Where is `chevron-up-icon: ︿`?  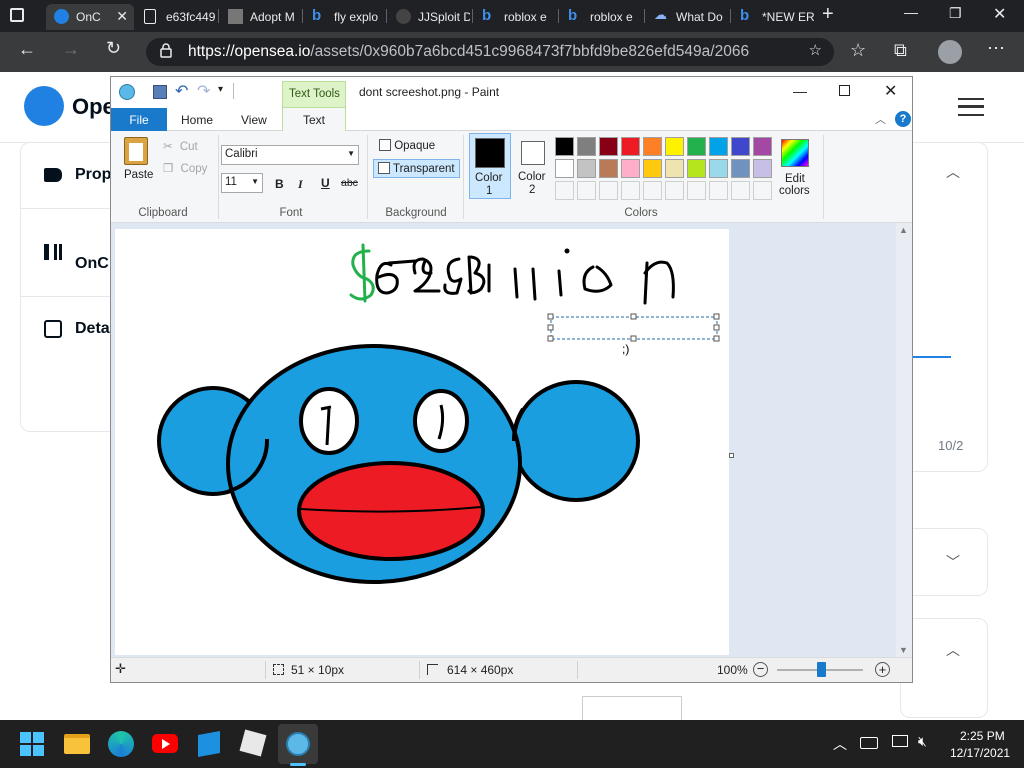
chevron-up-icon: ︿ is located at coordinates (953, 650).